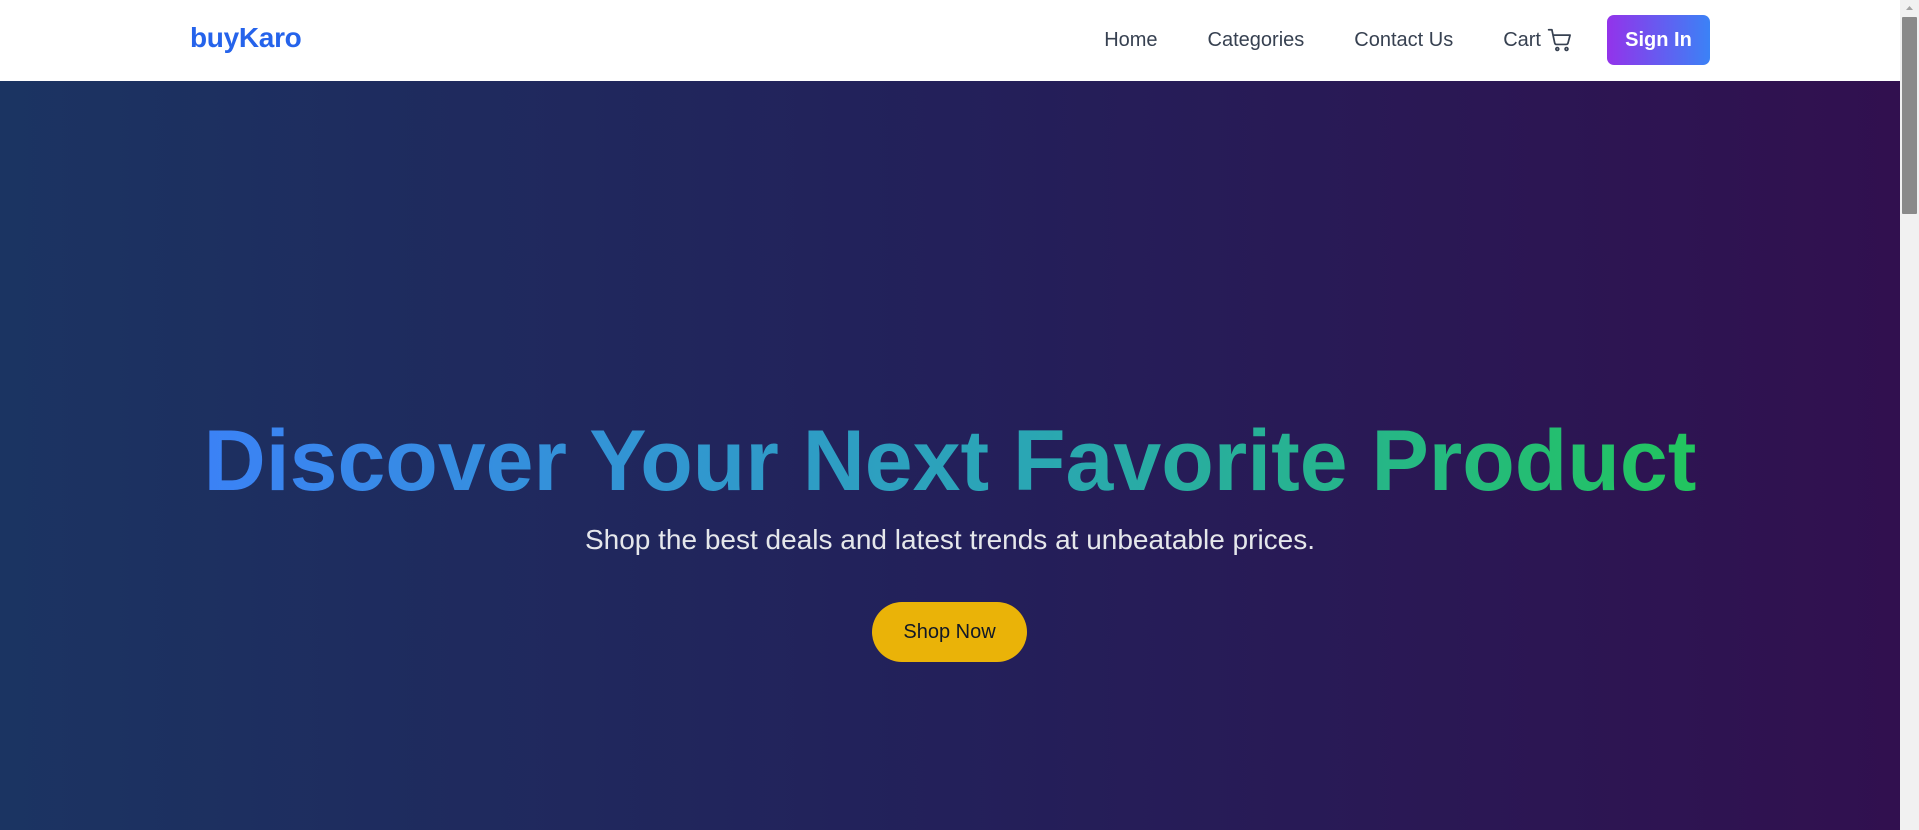 The image size is (1919, 830). I want to click on shop-now-button: Shop Now, so click(949, 632).